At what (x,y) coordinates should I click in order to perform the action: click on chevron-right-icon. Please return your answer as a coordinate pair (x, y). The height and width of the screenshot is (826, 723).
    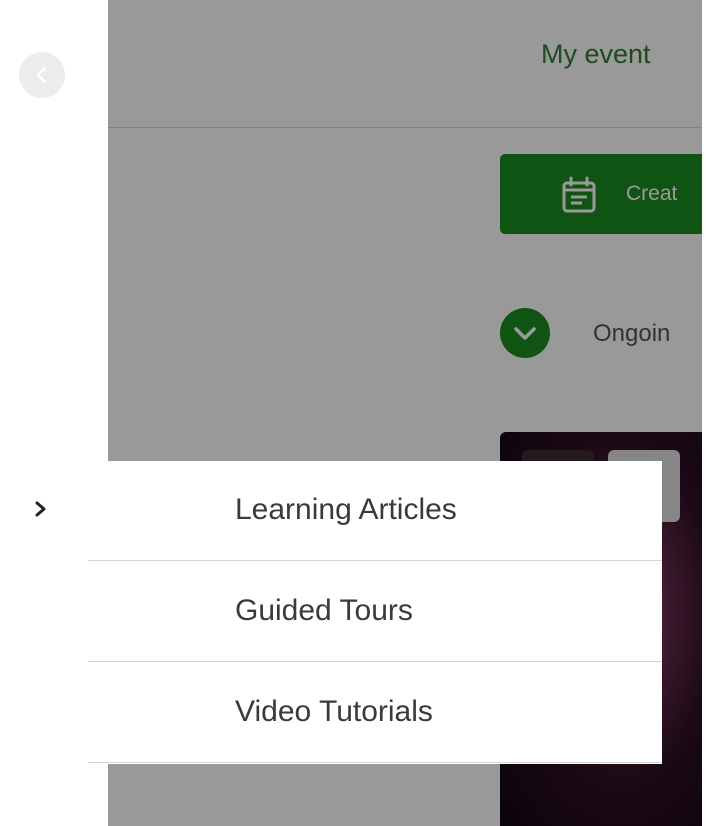
    Looking at the image, I should click on (40, 509).